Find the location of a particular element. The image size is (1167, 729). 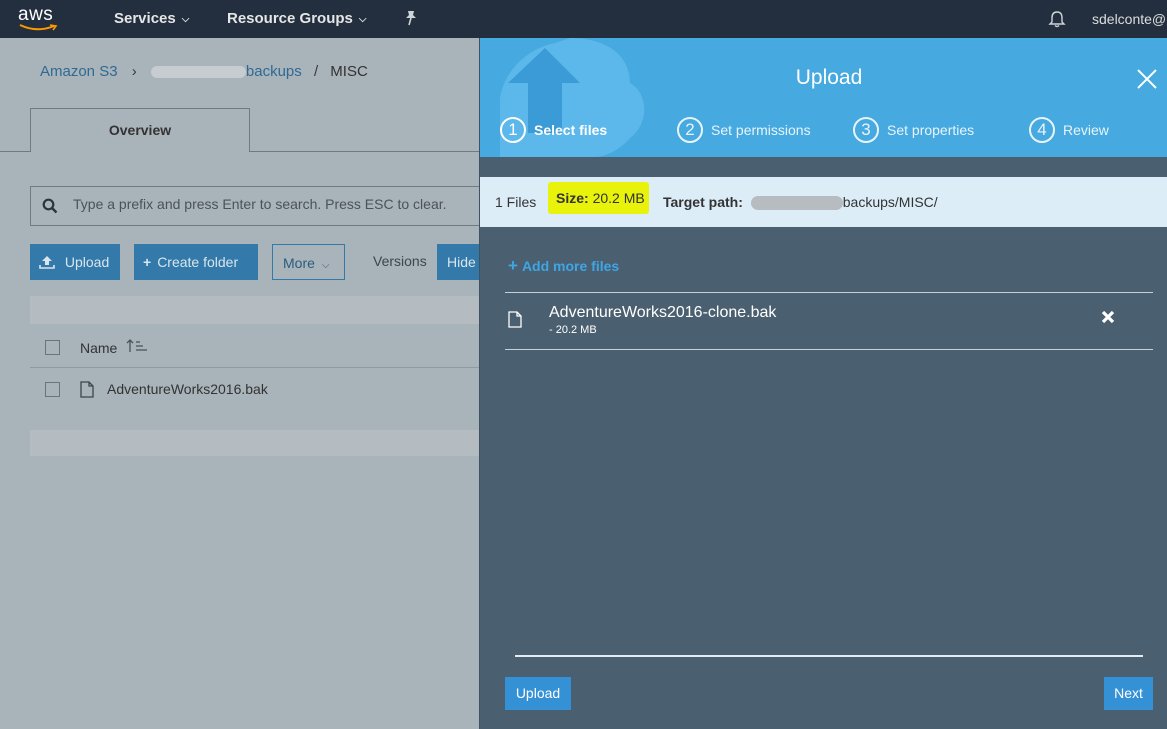

row-checkbox is located at coordinates (52, 389).